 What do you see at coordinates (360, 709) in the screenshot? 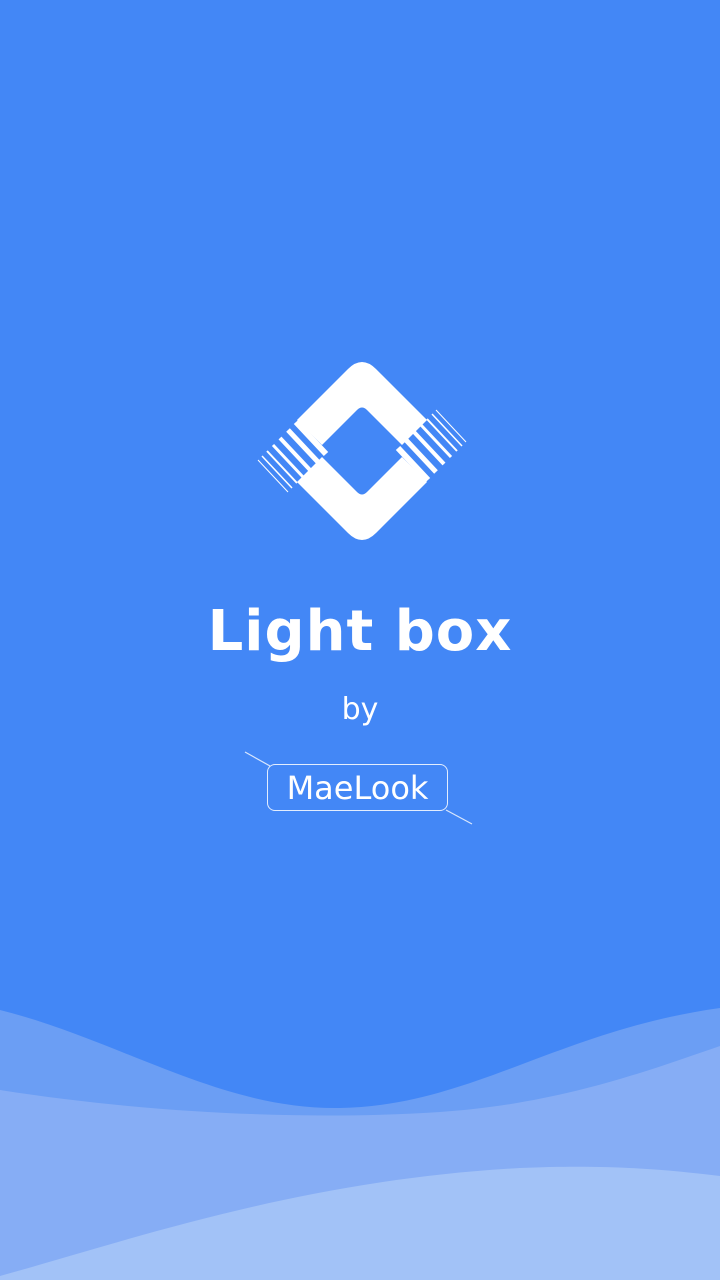
I see `by-label: by` at bounding box center [360, 709].